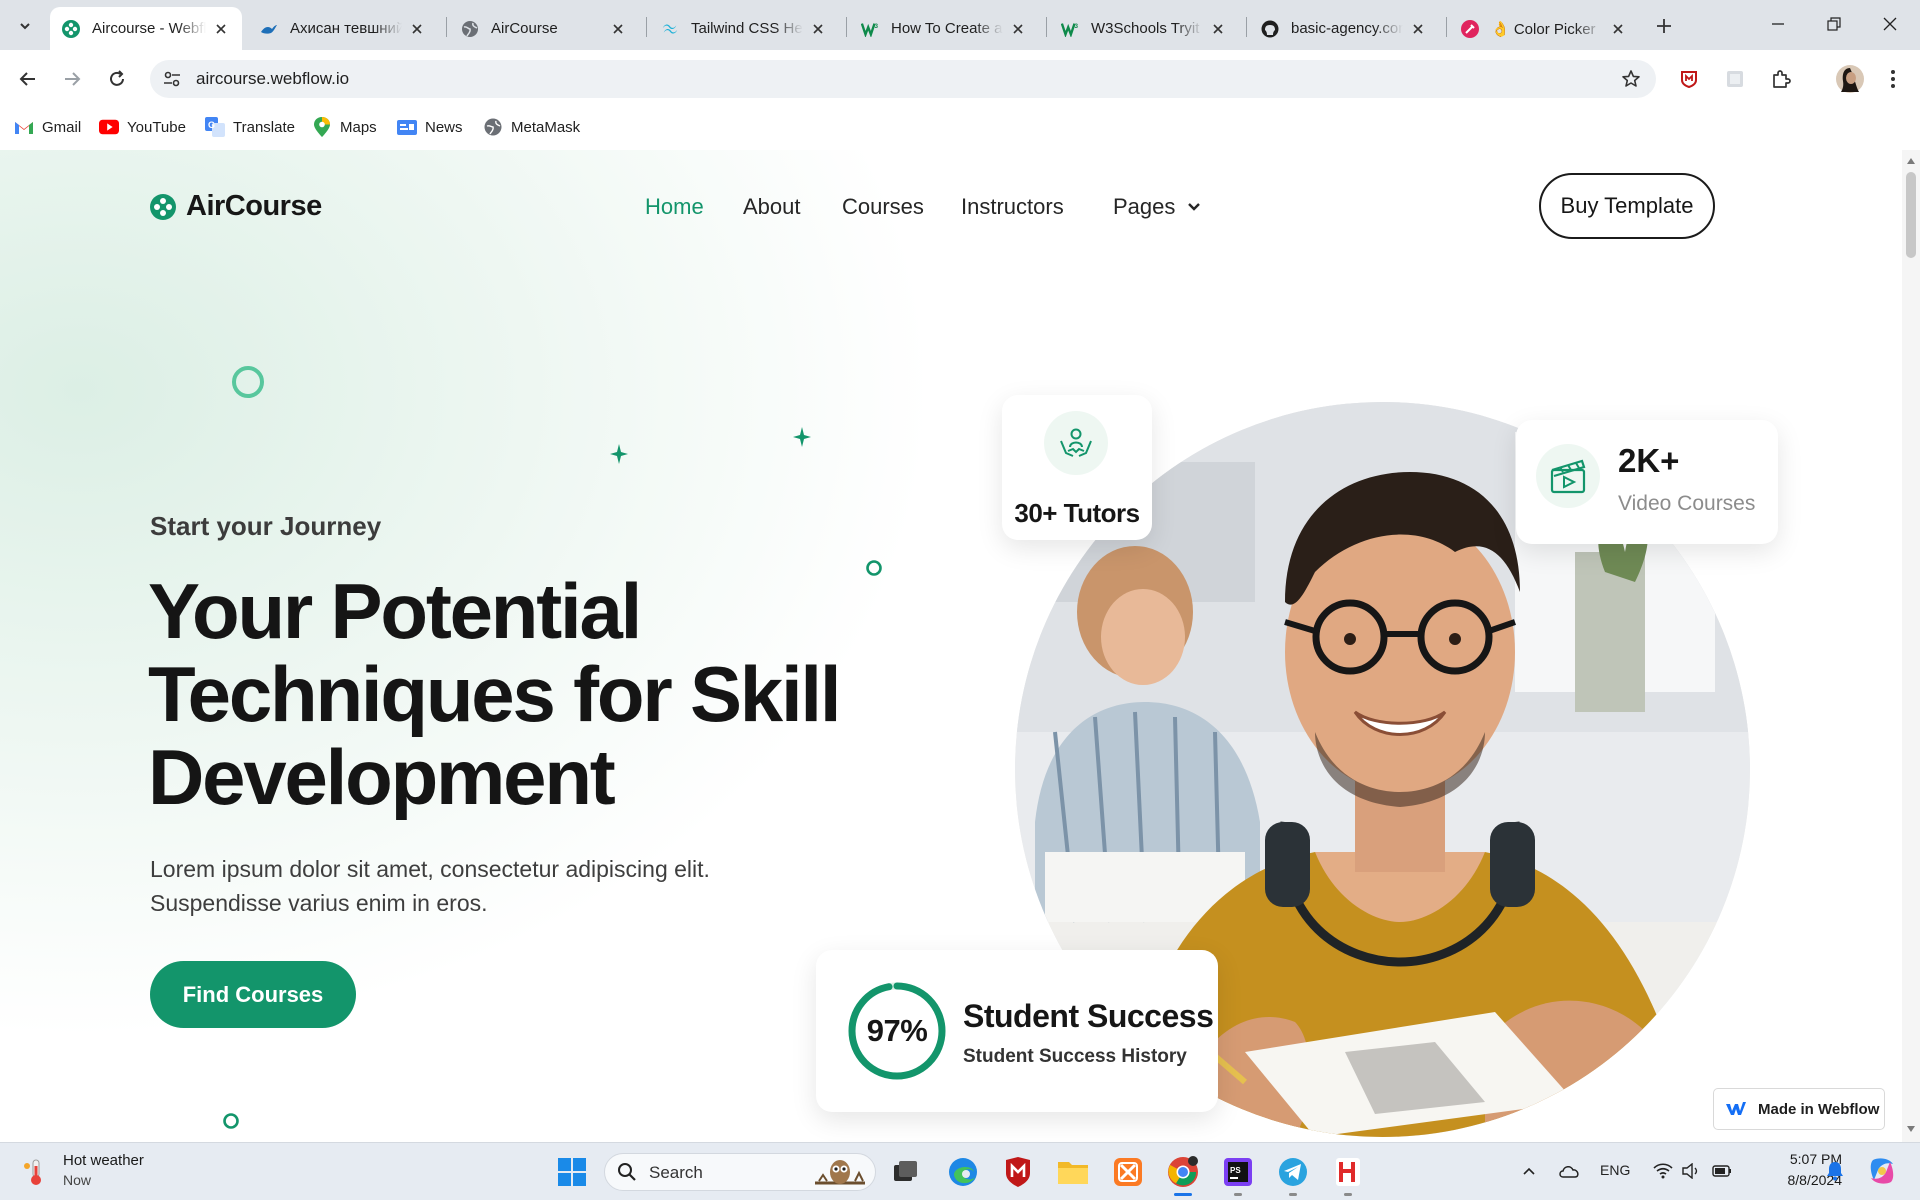 The width and height of the screenshot is (1920, 1200). I want to click on tab-akhisan: Ахисан тевшний, so click(343, 28).